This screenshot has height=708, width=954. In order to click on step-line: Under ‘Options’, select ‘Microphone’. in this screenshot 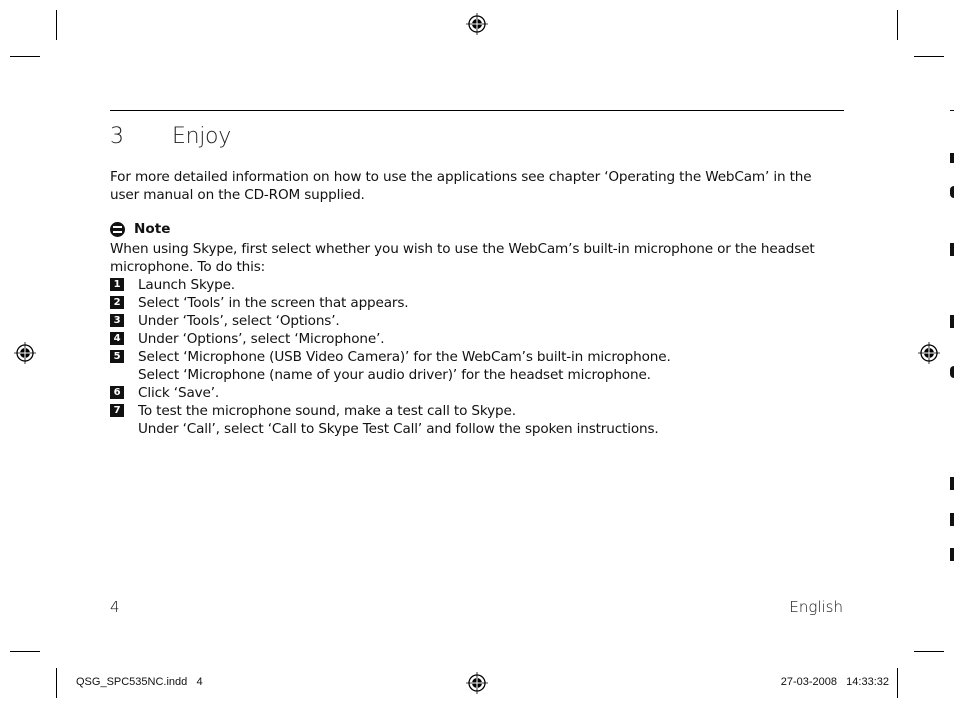, I will do `click(261, 339)`.